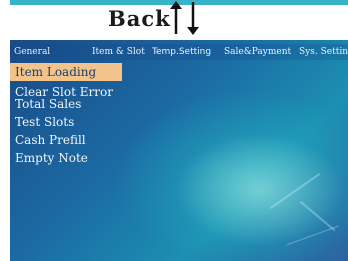  I want to click on tab-item-slot: Item & Slot, so click(118, 52).